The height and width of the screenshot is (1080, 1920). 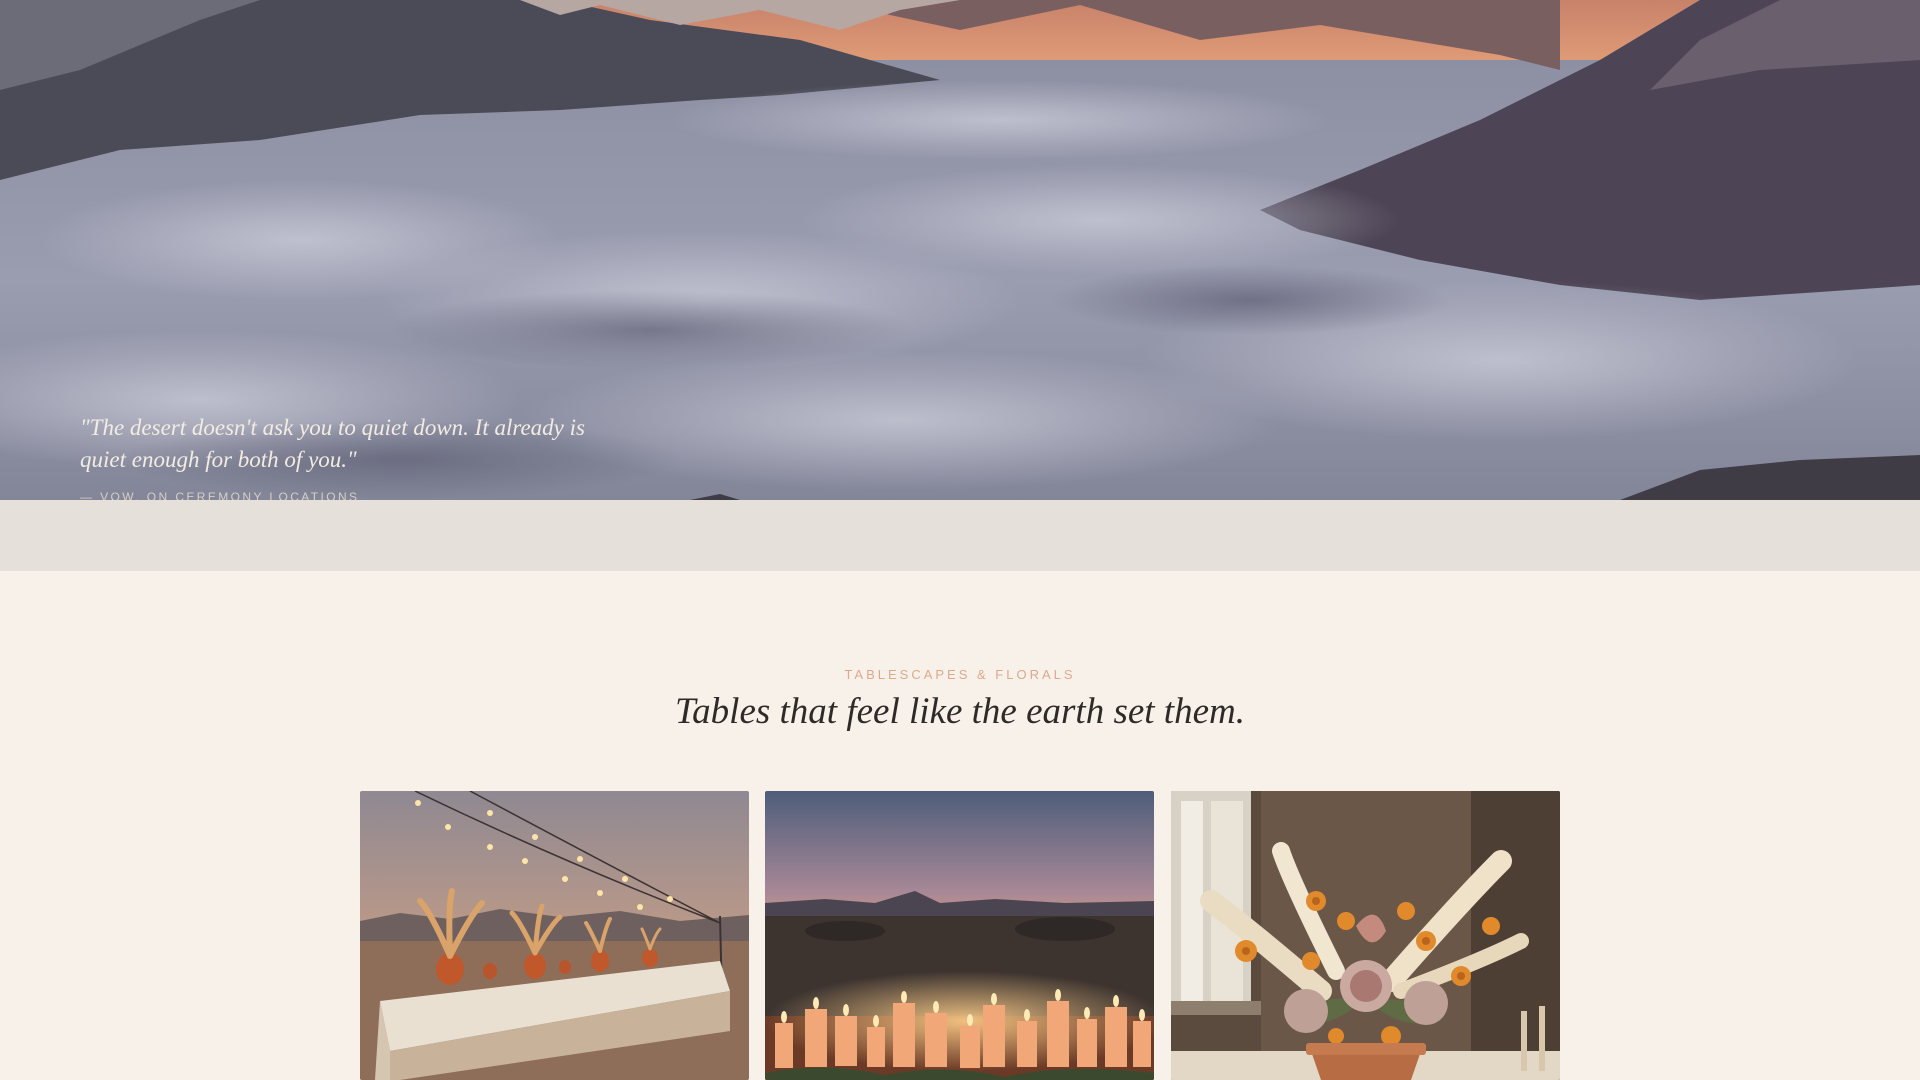 I want to click on banquet-table-image, so click(x=554, y=935).